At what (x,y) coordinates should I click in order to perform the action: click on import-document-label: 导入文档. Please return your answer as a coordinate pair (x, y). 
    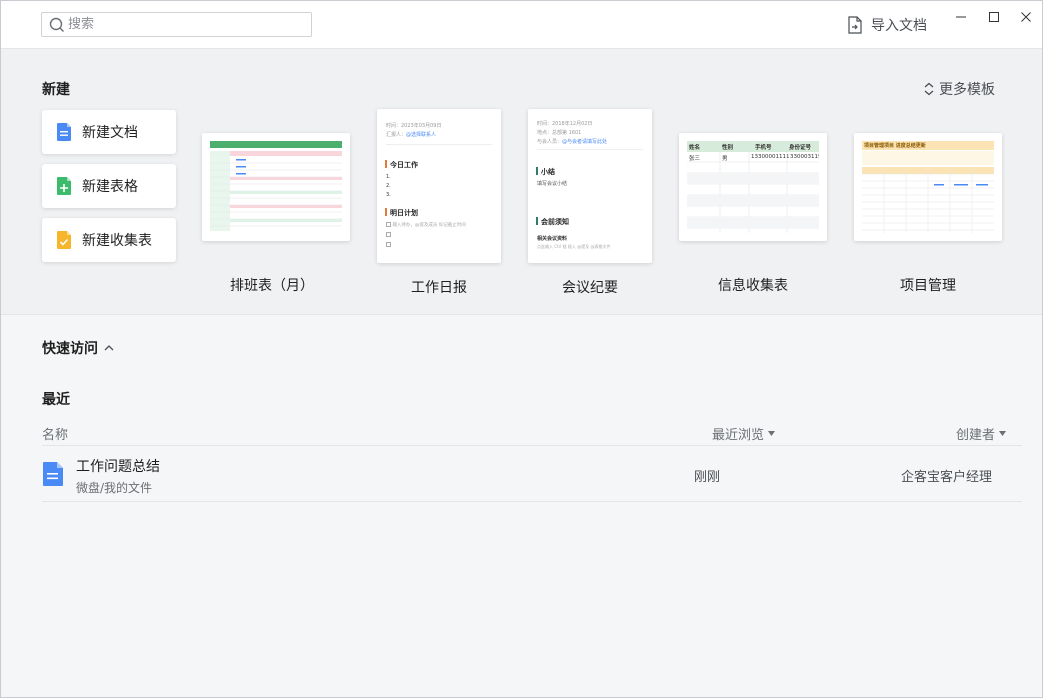
    Looking at the image, I should click on (899, 26).